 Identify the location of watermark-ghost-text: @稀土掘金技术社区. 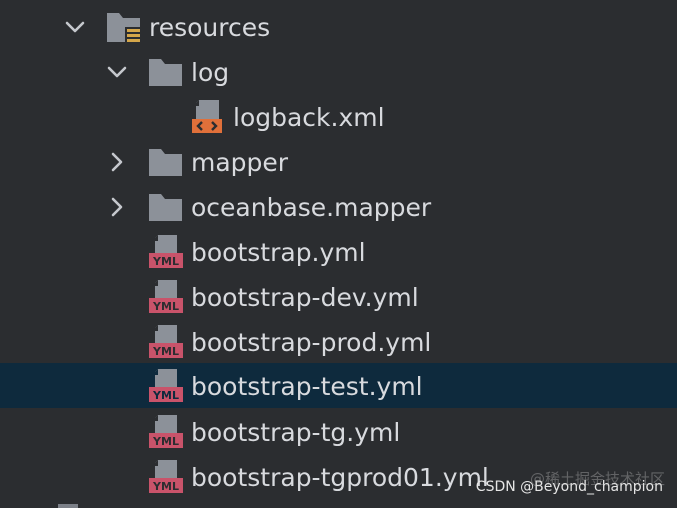
(597, 479).